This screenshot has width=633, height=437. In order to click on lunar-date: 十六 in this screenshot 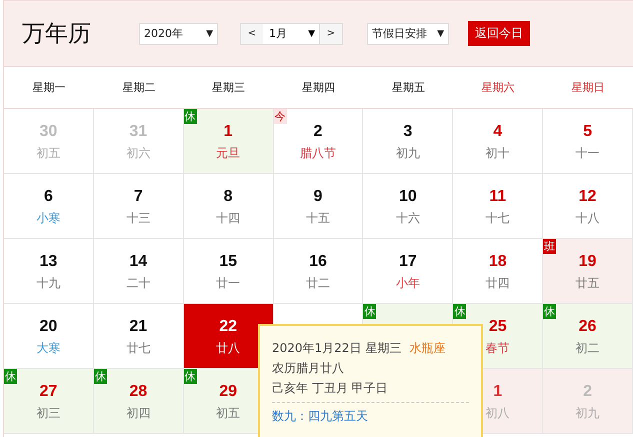, I will do `click(408, 218)`.